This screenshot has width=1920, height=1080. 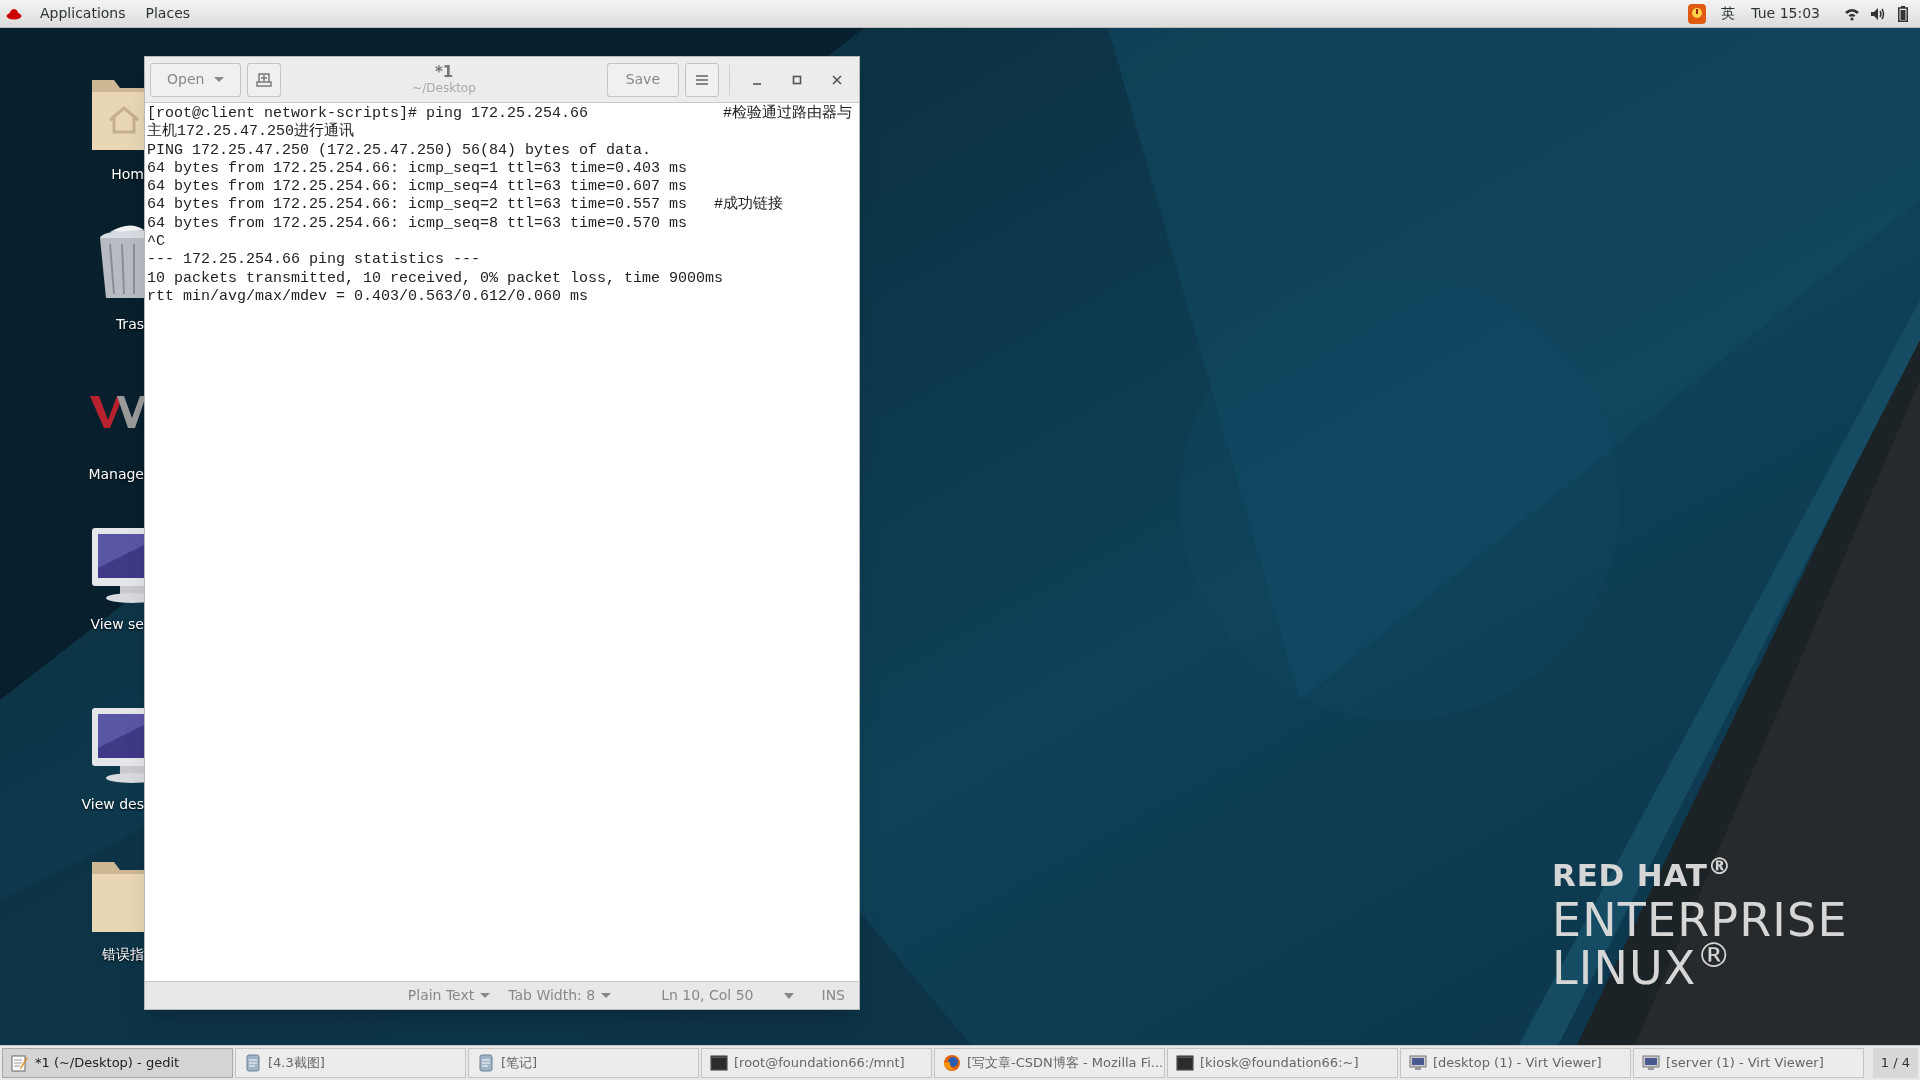 What do you see at coordinates (196, 79) in the screenshot?
I see `open-button: Open` at bounding box center [196, 79].